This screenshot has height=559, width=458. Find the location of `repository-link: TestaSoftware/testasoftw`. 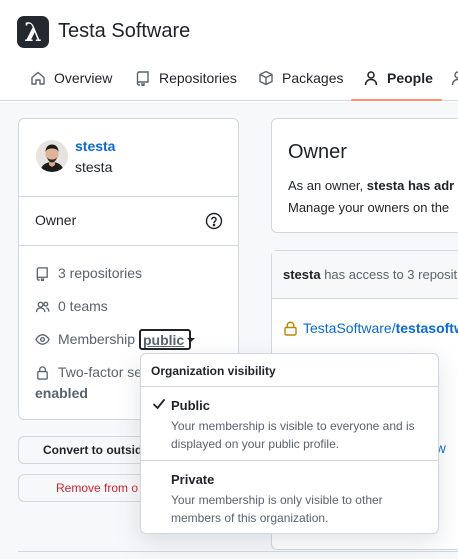

repository-link: TestaSoftware/testasoftw is located at coordinates (371, 328).